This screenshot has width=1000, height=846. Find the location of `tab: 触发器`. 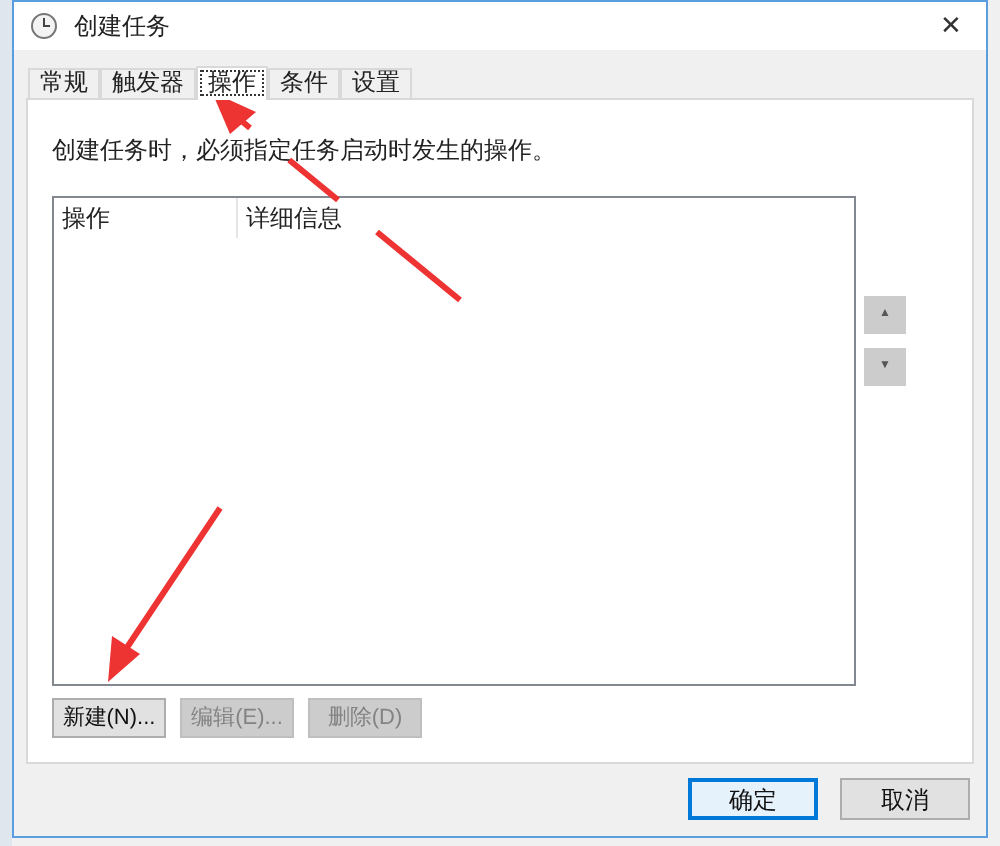

tab: 触发器 is located at coordinates (148, 83).